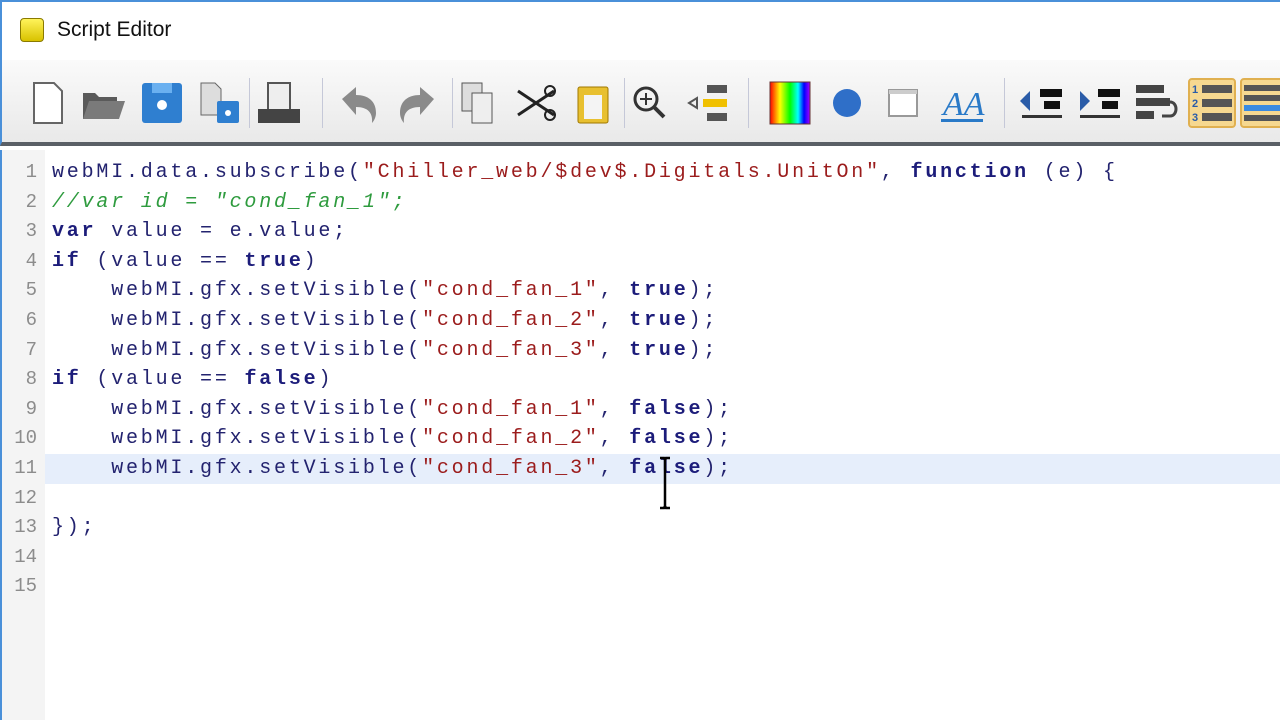  What do you see at coordinates (200, 232) in the screenshot?
I see `code-text: var value = e.value;` at bounding box center [200, 232].